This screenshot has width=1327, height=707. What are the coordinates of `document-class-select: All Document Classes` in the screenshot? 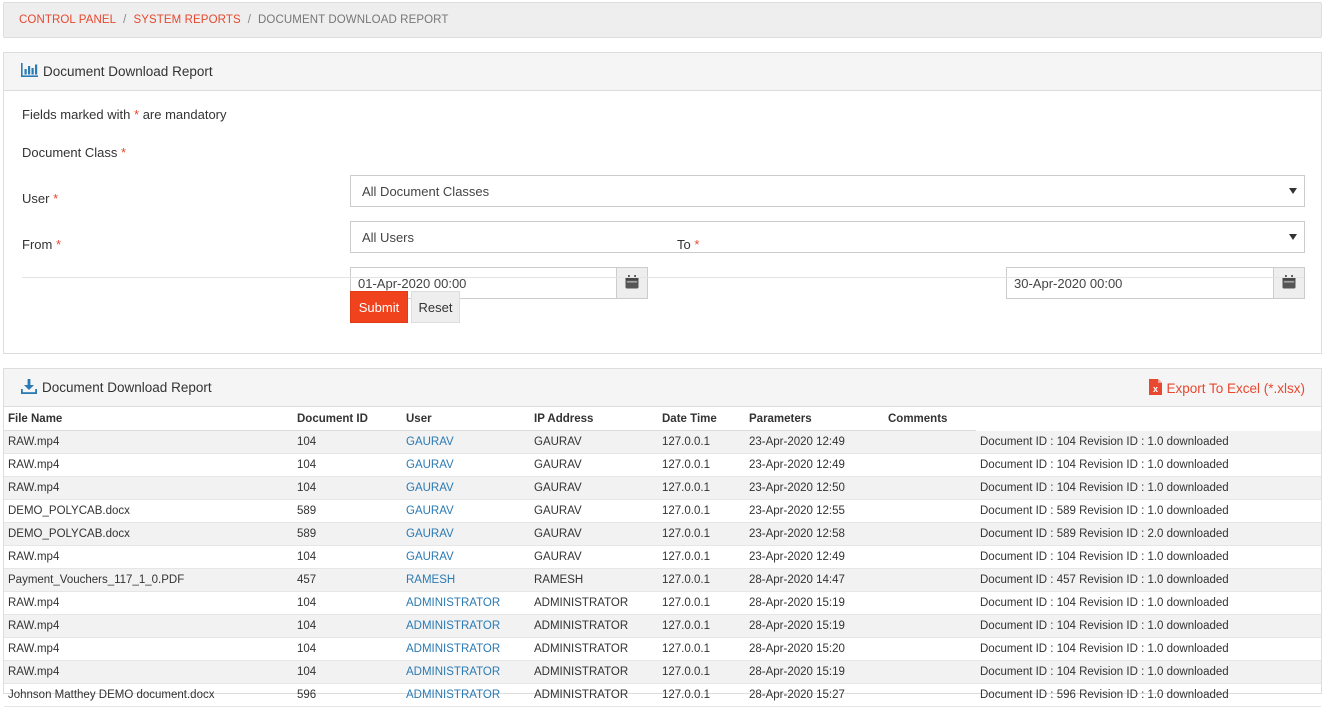 It's located at (827, 191).